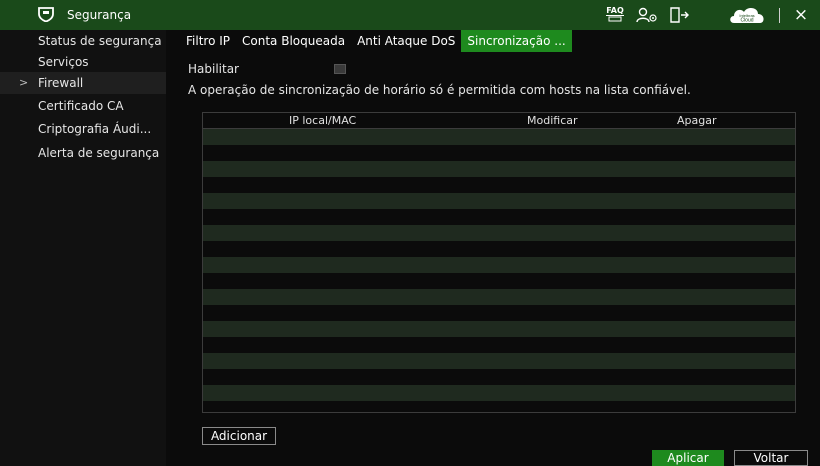 The height and width of the screenshot is (466, 820). I want to click on sidebar-item-status-seguranca: Status de segurança, so click(83, 41).